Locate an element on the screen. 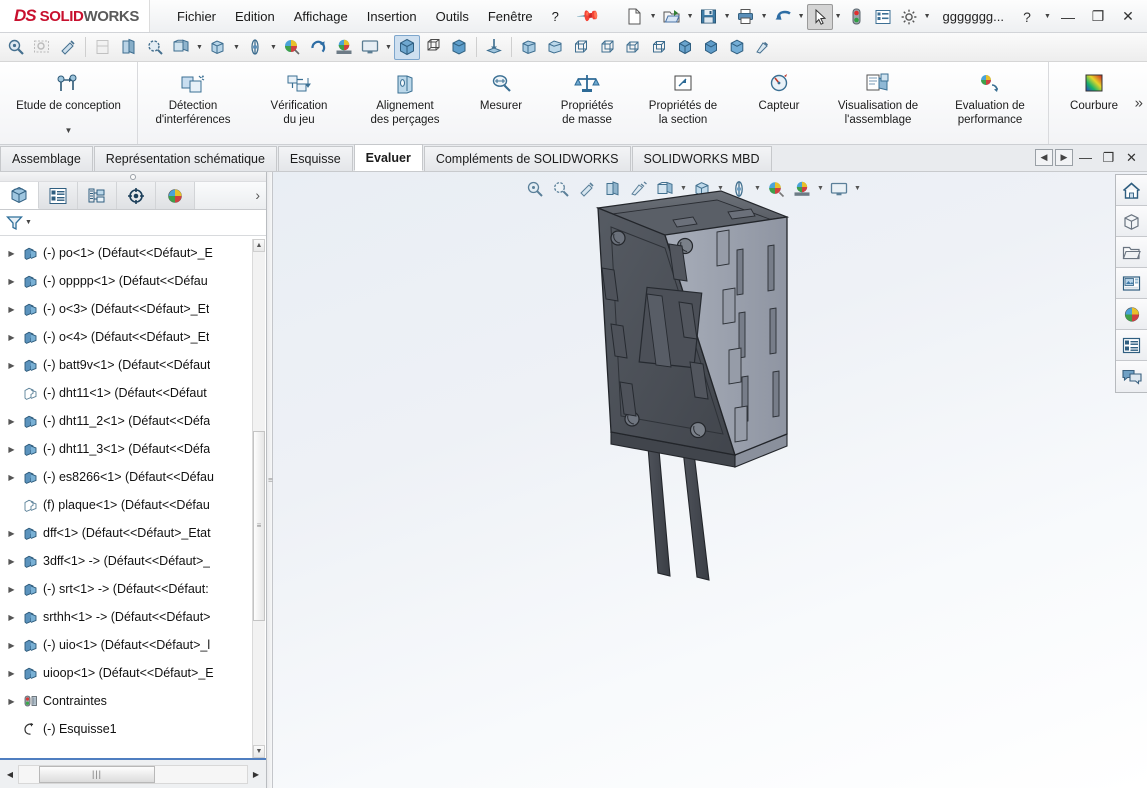 The width and height of the screenshot is (1147, 788). cmd-proprietes-de-la-section: Propriétés de la section is located at coordinates (683, 103).